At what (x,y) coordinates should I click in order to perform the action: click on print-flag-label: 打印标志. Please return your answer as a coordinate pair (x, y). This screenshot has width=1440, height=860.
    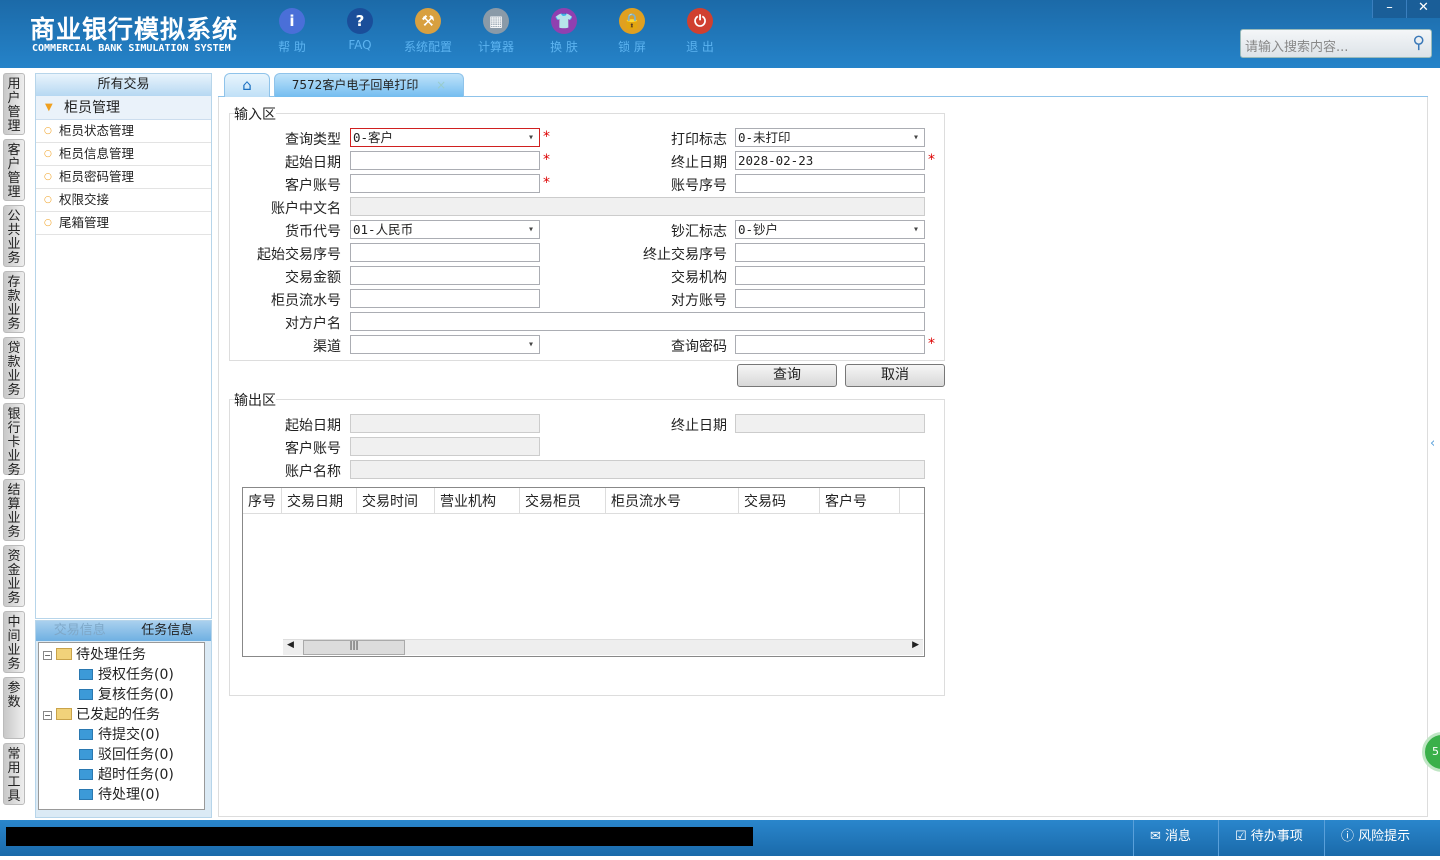
    Looking at the image, I should click on (699, 140).